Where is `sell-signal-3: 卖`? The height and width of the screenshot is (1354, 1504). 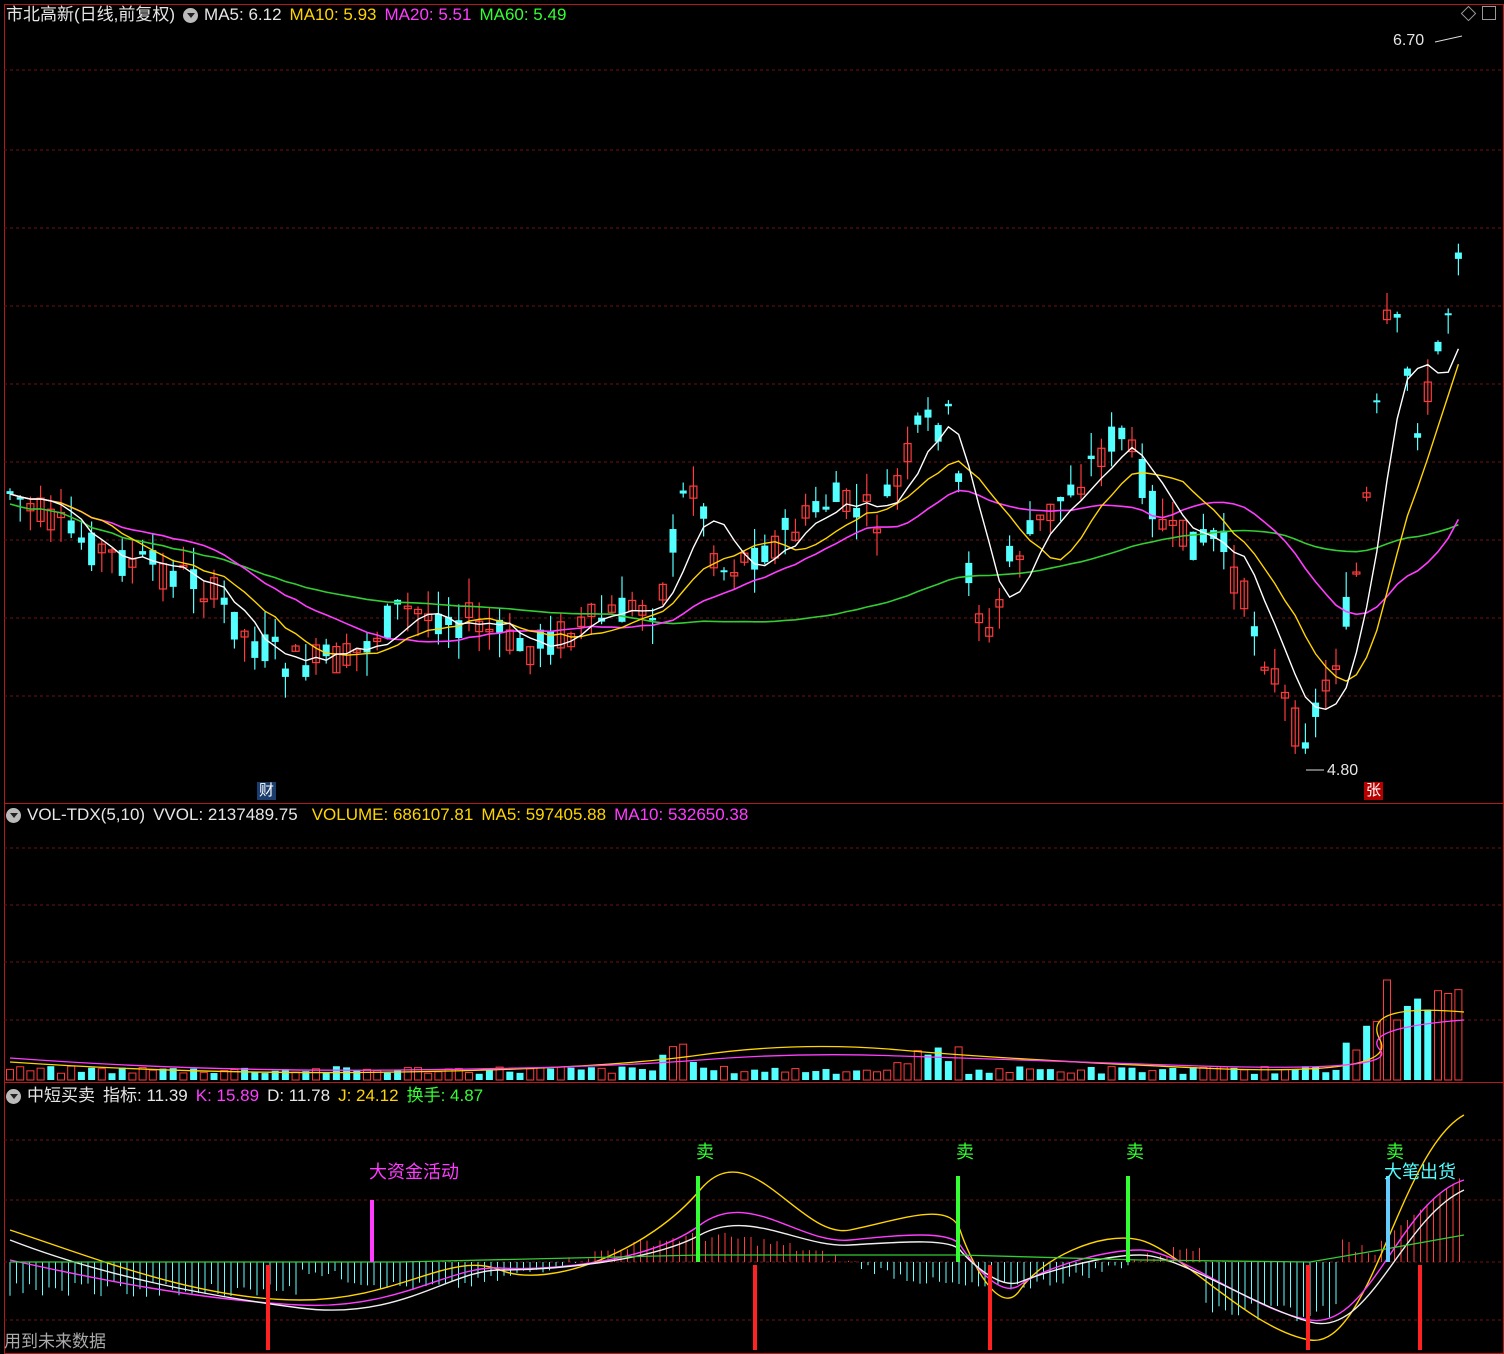
sell-signal-3: 卖 is located at coordinates (1135, 1152).